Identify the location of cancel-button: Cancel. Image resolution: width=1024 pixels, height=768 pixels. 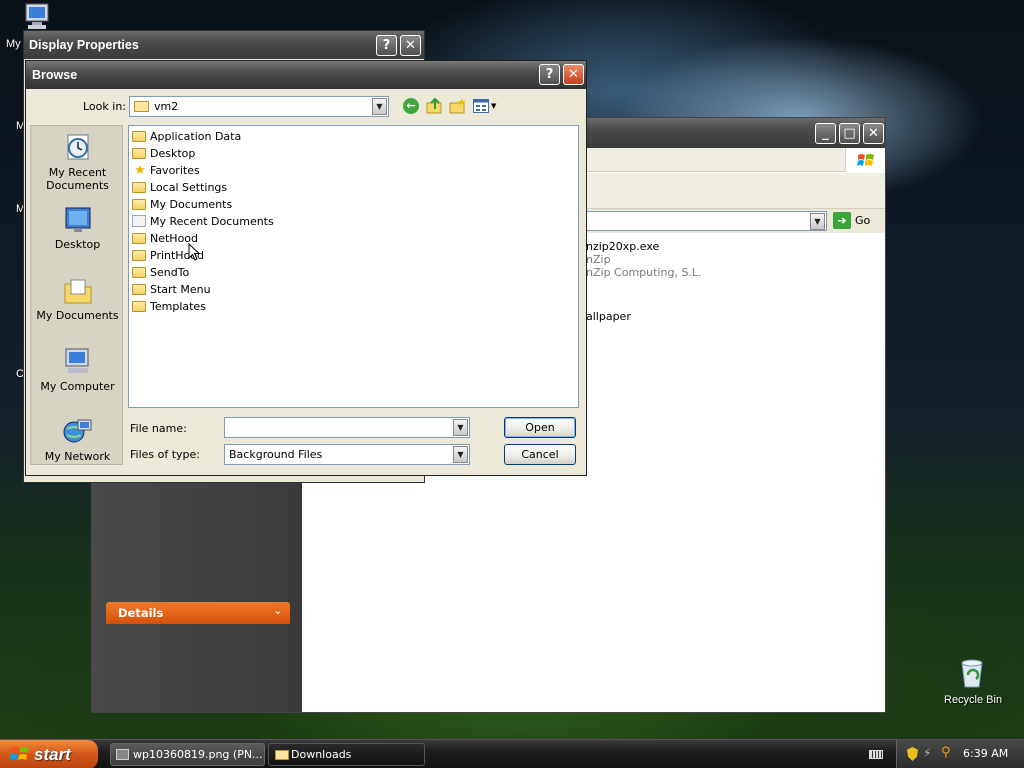
(540, 454).